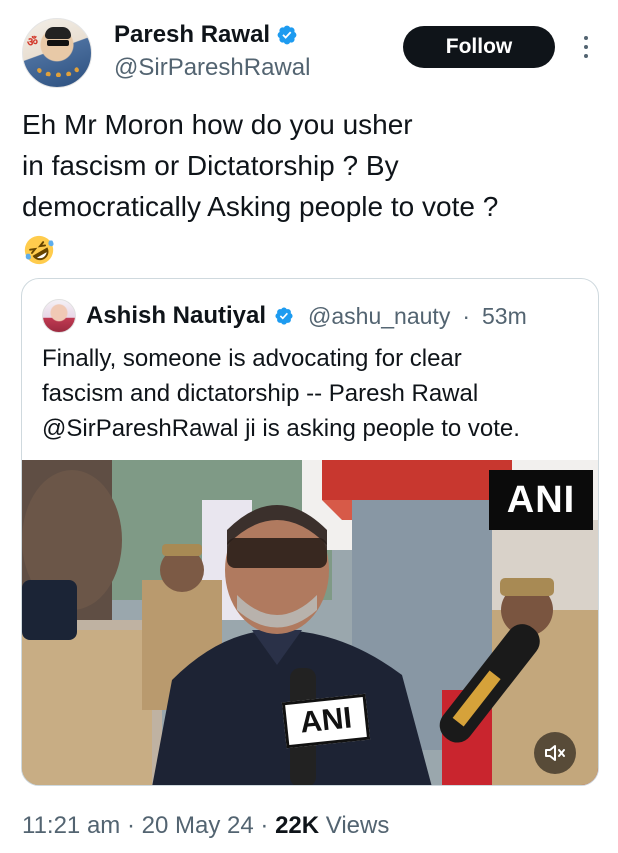  I want to click on views-count: 22K, so click(297, 825).